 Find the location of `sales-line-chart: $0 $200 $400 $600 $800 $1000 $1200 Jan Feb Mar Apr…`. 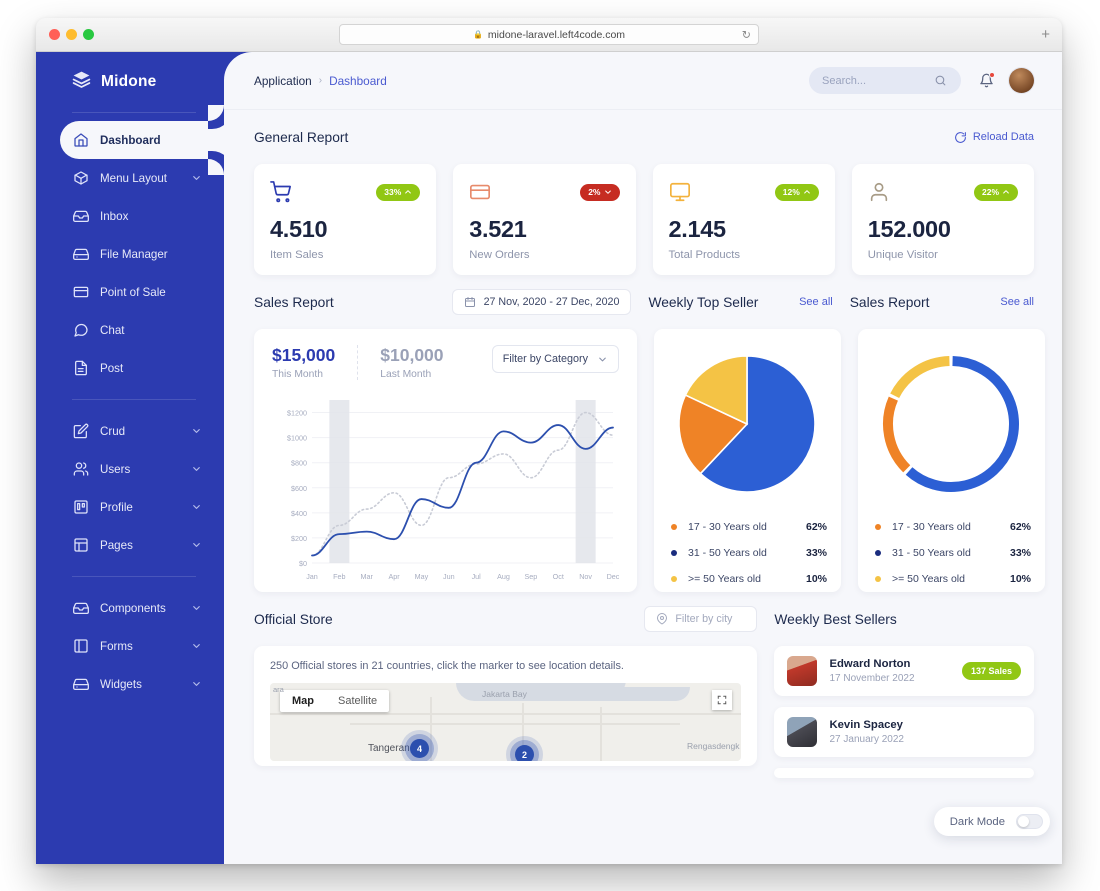

sales-line-chart: $0 $200 $400 $600 $800 $1000 $1200 Jan Feb Mar Apr… is located at coordinates (446, 492).